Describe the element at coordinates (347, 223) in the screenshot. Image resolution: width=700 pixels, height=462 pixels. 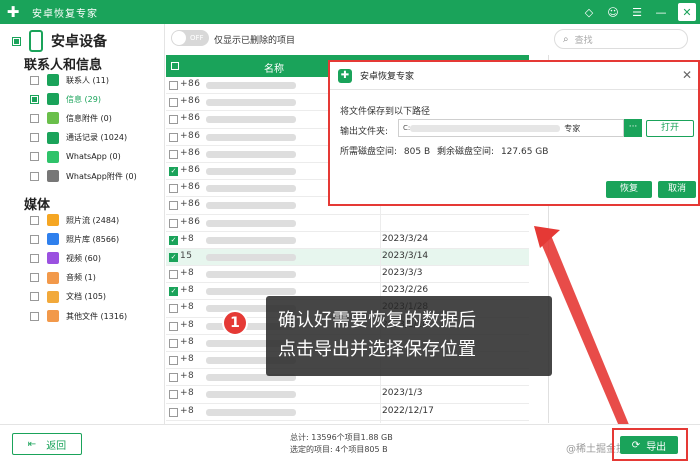
I see `table-row: +86` at that location.